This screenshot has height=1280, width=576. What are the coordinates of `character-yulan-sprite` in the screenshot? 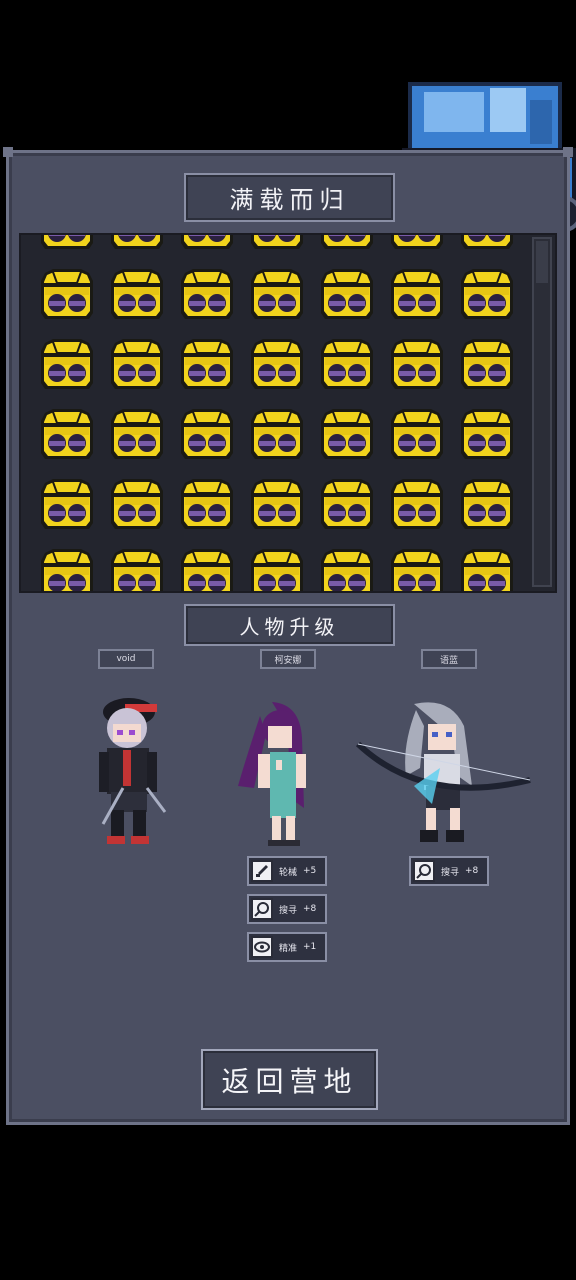 It's located at (443, 772).